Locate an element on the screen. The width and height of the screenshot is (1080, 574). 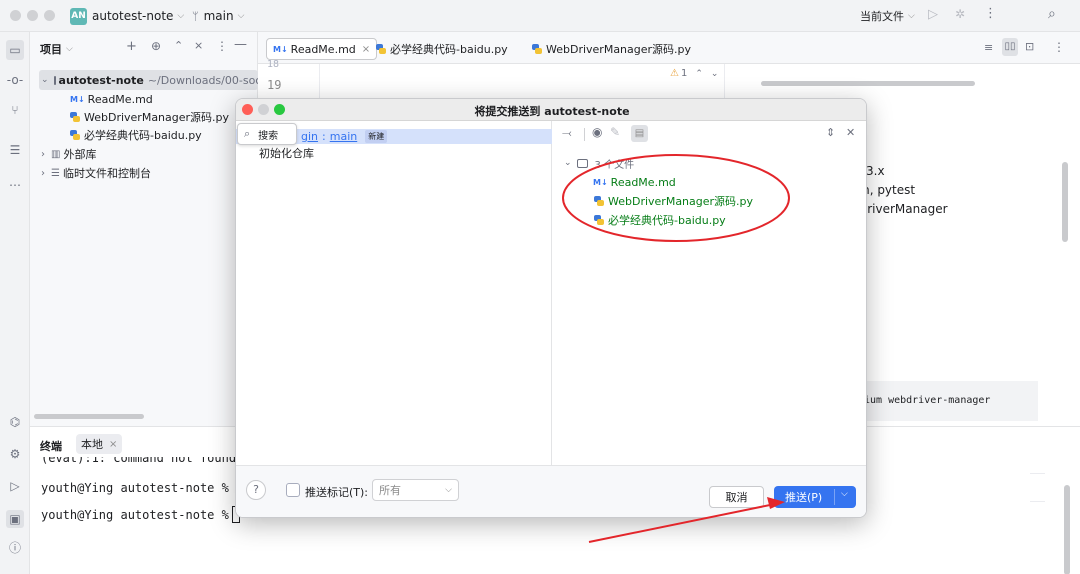
pull-requests-icon: ⑂ is located at coordinates (15, 110).